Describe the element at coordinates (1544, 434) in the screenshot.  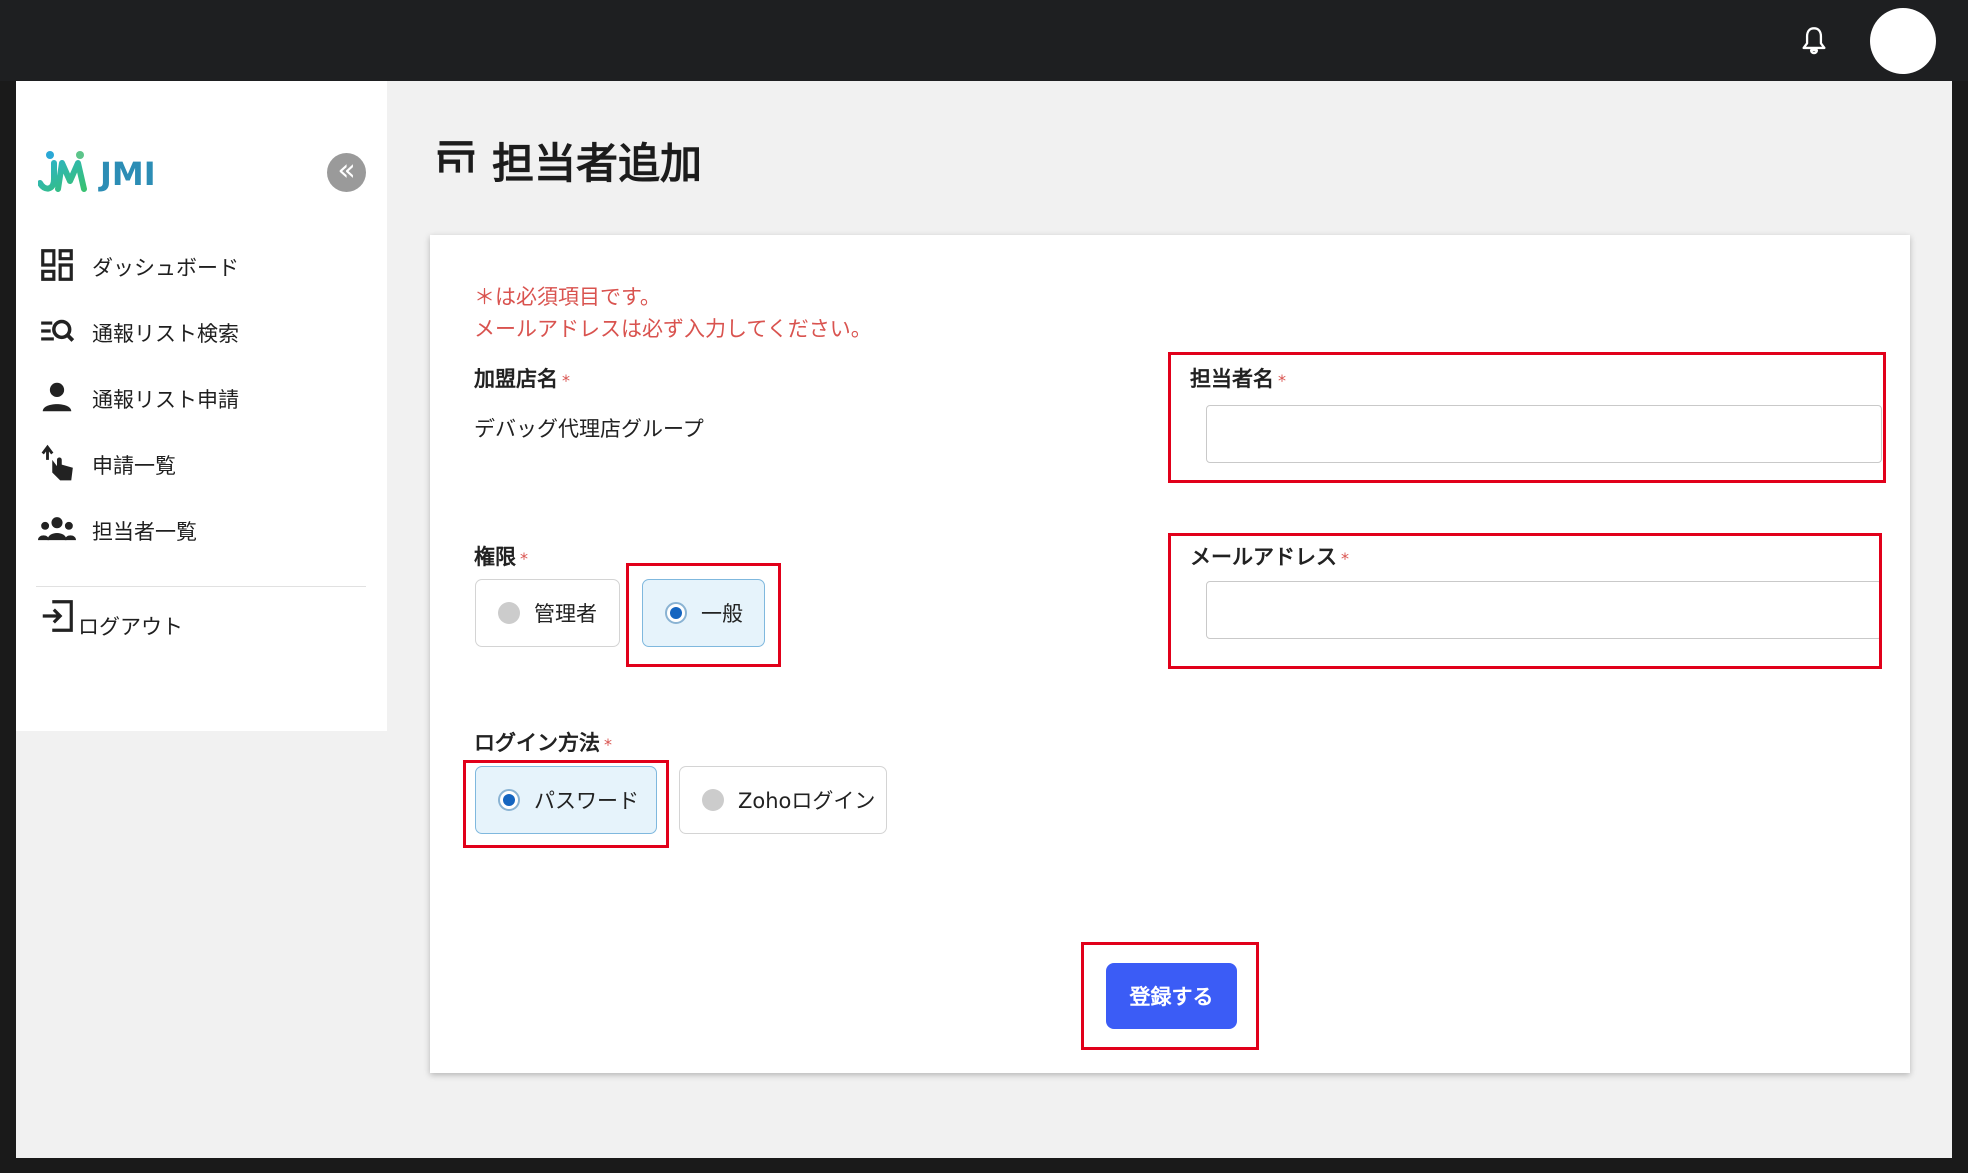
I see `staff-name-input` at that location.